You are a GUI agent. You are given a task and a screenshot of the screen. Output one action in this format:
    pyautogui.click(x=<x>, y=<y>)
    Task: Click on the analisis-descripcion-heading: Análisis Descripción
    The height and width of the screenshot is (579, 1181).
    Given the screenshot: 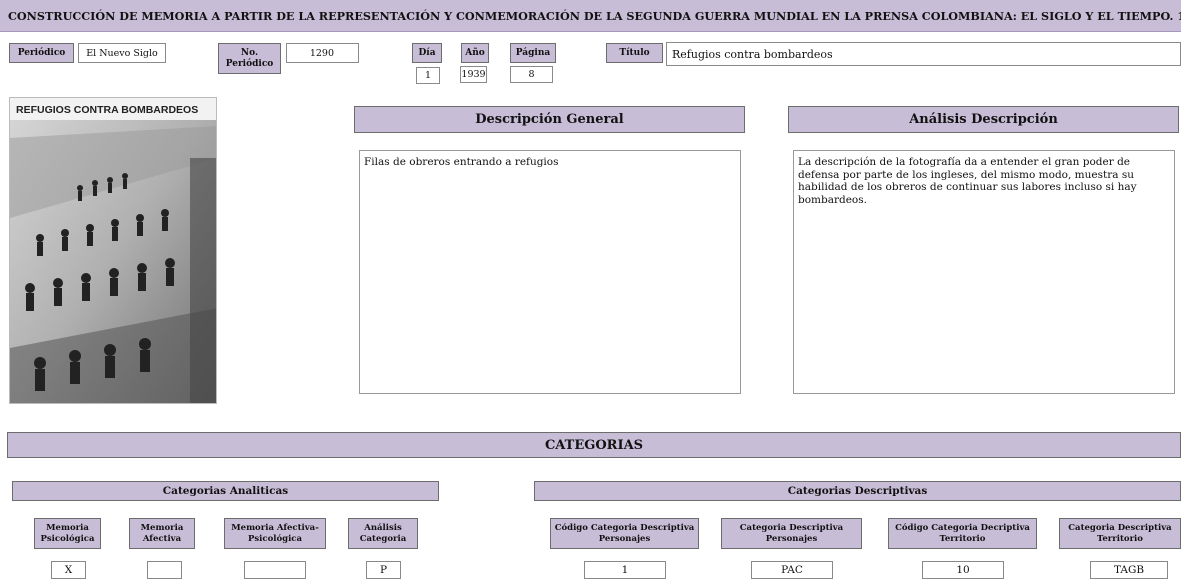 What is the action you would take?
    pyautogui.click(x=983, y=119)
    